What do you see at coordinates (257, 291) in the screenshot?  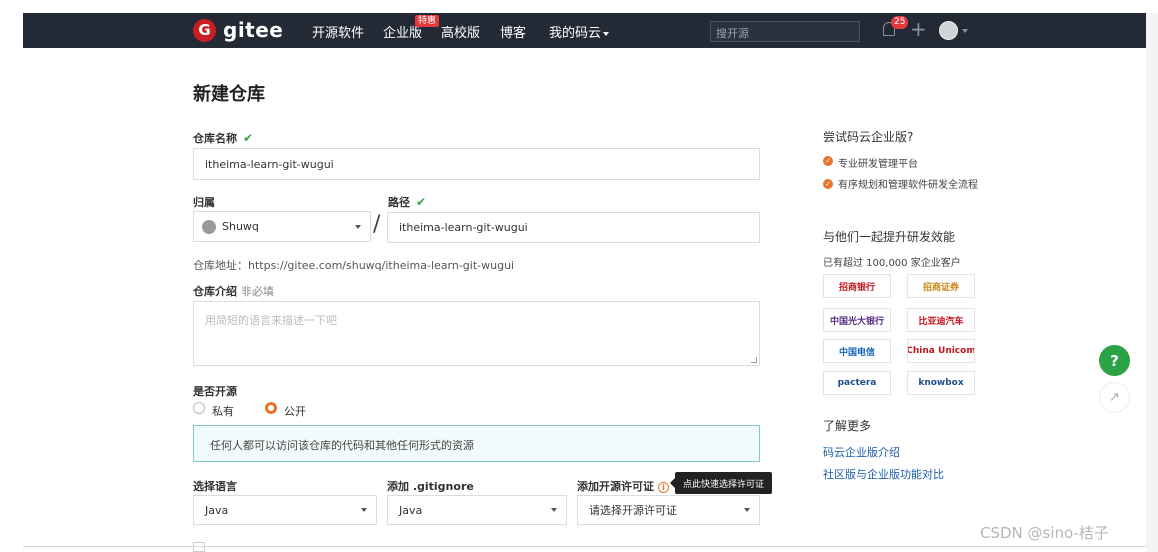 I see `desc-optional: 非必填` at bounding box center [257, 291].